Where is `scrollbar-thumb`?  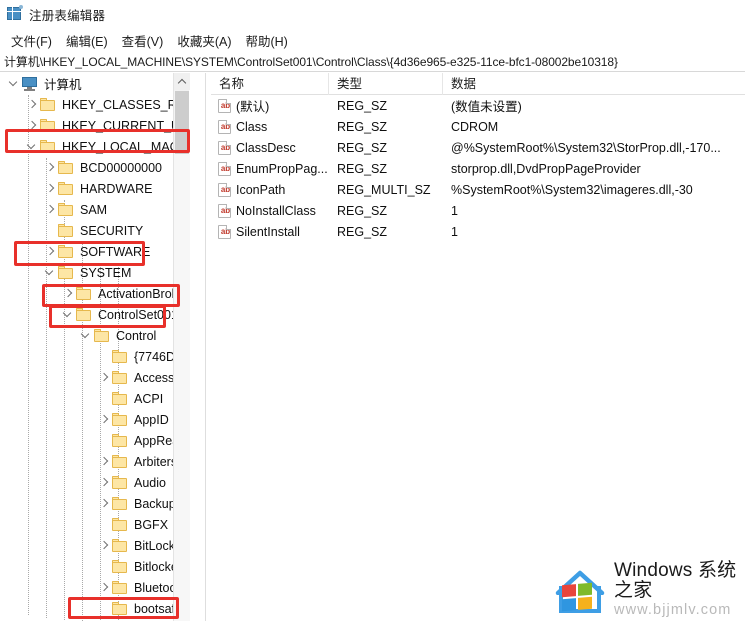 scrollbar-thumb is located at coordinates (182, 122).